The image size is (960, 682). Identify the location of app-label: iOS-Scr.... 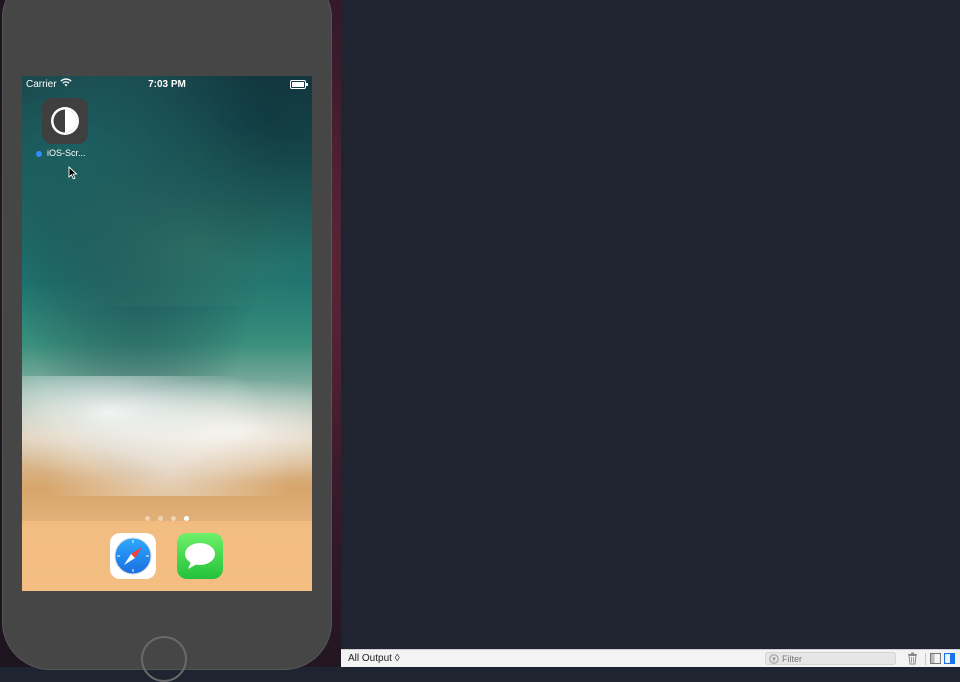
(66, 153).